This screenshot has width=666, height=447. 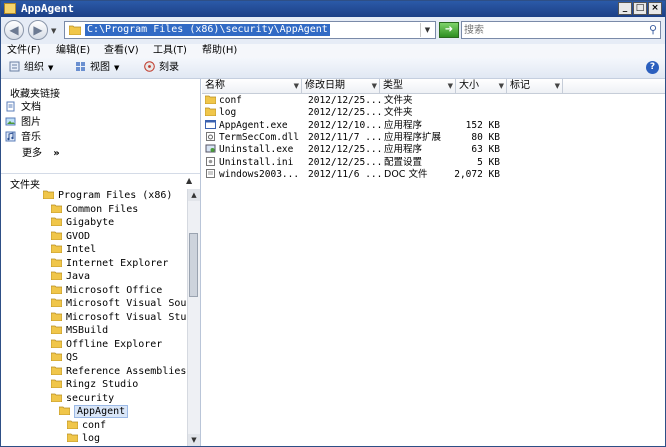 What do you see at coordinates (109, 263) in the screenshot?
I see `tree-item: Internet Explorer` at bounding box center [109, 263].